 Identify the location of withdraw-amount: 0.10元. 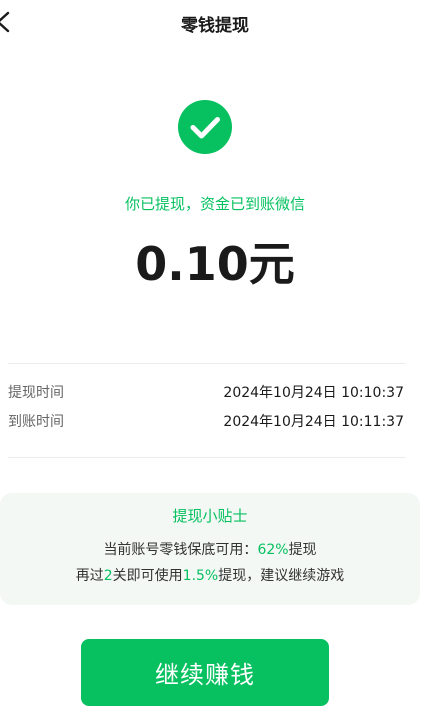
(215, 264).